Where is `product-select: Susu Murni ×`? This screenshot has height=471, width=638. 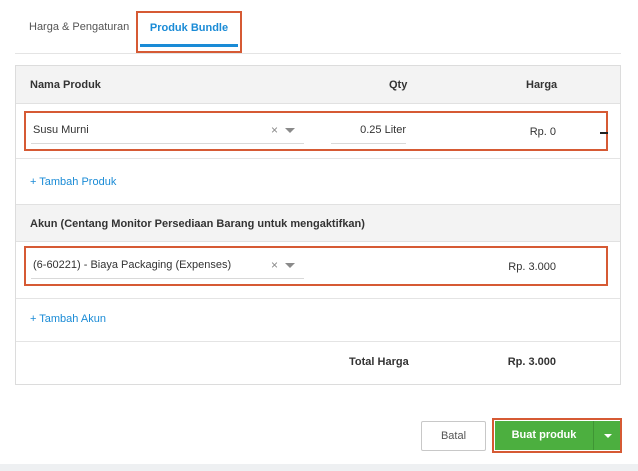
product-select: Susu Murni × is located at coordinates (167, 131).